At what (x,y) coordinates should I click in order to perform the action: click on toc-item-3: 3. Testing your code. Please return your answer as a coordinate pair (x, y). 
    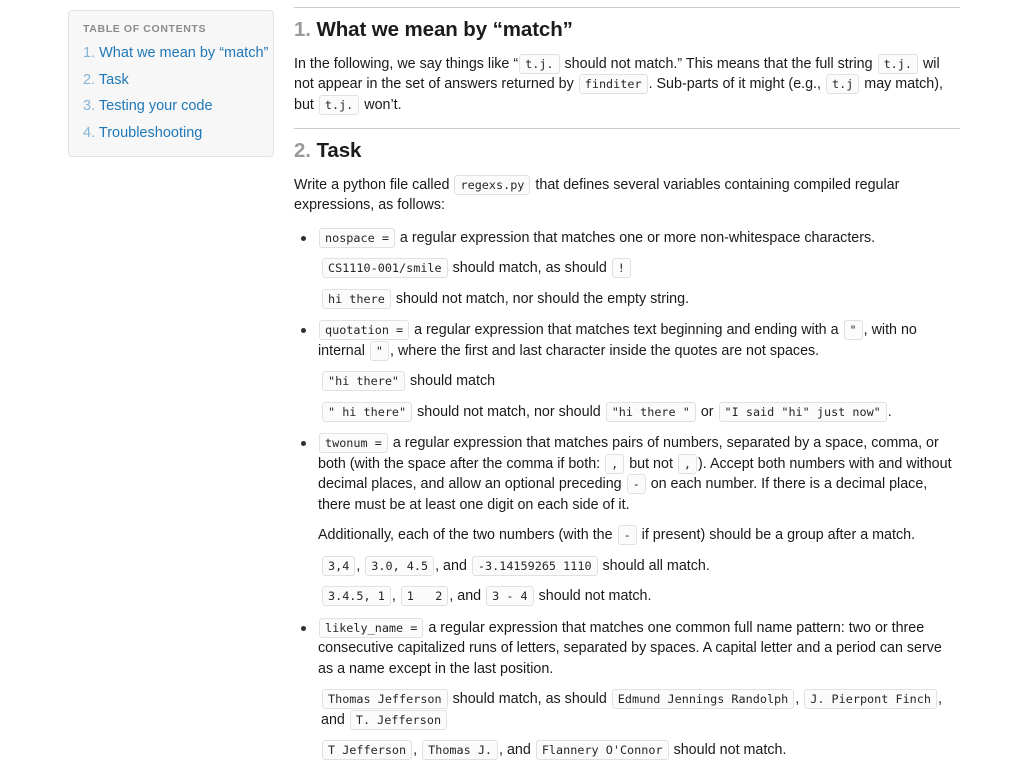
    Looking at the image, I should click on (171, 107).